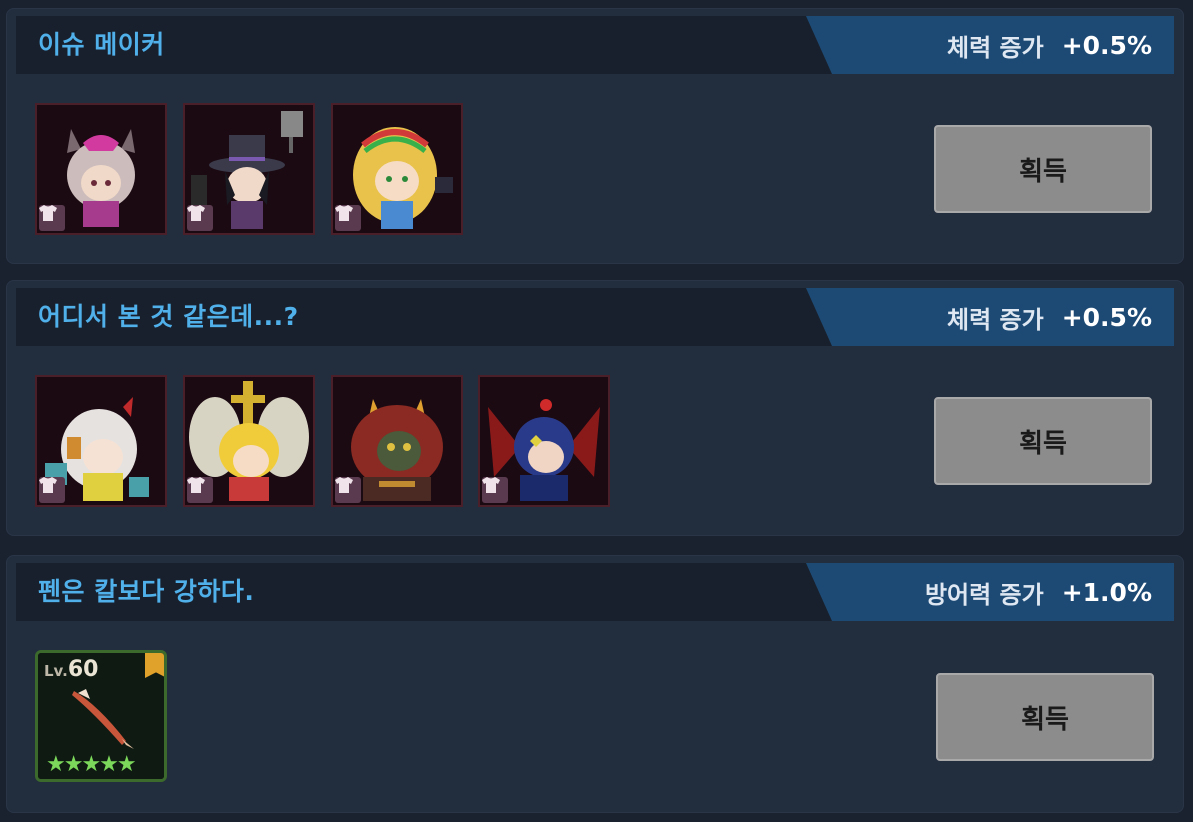 The width and height of the screenshot is (1193, 822). Describe the element at coordinates (146, 591) in the screenshot. I see `achievement-title: 펜은 칼보다 강하다.` at that location.